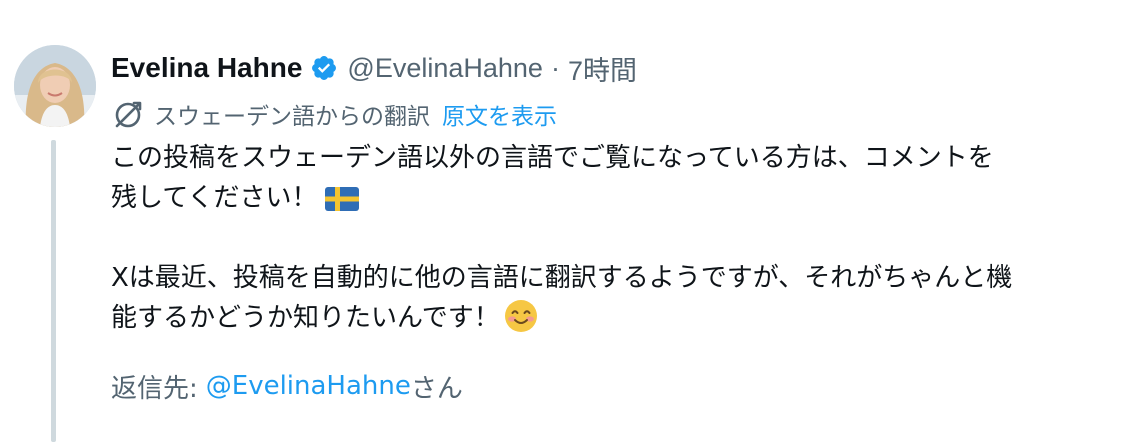  I want to click on tweet-text-segment: この投稿をスウェーデン語以外の言語でご覧になっている方は、コメントを, so click(552, 158).